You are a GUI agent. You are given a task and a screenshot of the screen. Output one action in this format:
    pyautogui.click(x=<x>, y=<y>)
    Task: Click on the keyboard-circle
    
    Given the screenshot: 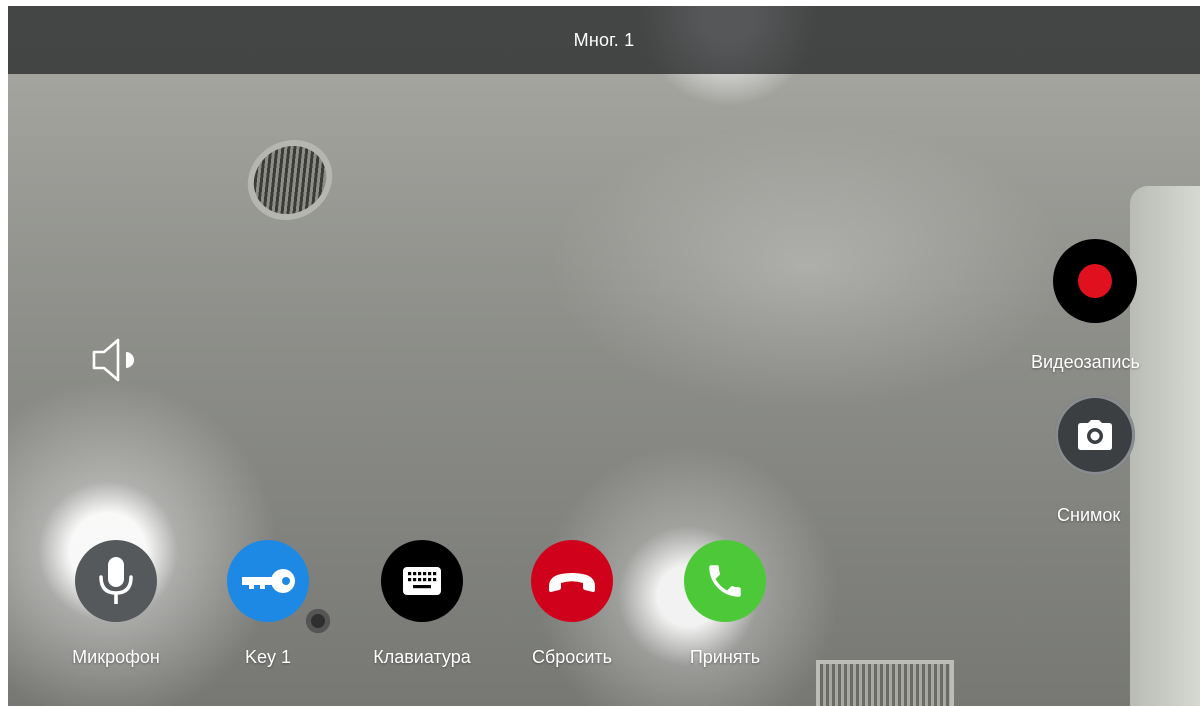 What is the action you would take?
    pyautogui.click(x=422, y=581)
    